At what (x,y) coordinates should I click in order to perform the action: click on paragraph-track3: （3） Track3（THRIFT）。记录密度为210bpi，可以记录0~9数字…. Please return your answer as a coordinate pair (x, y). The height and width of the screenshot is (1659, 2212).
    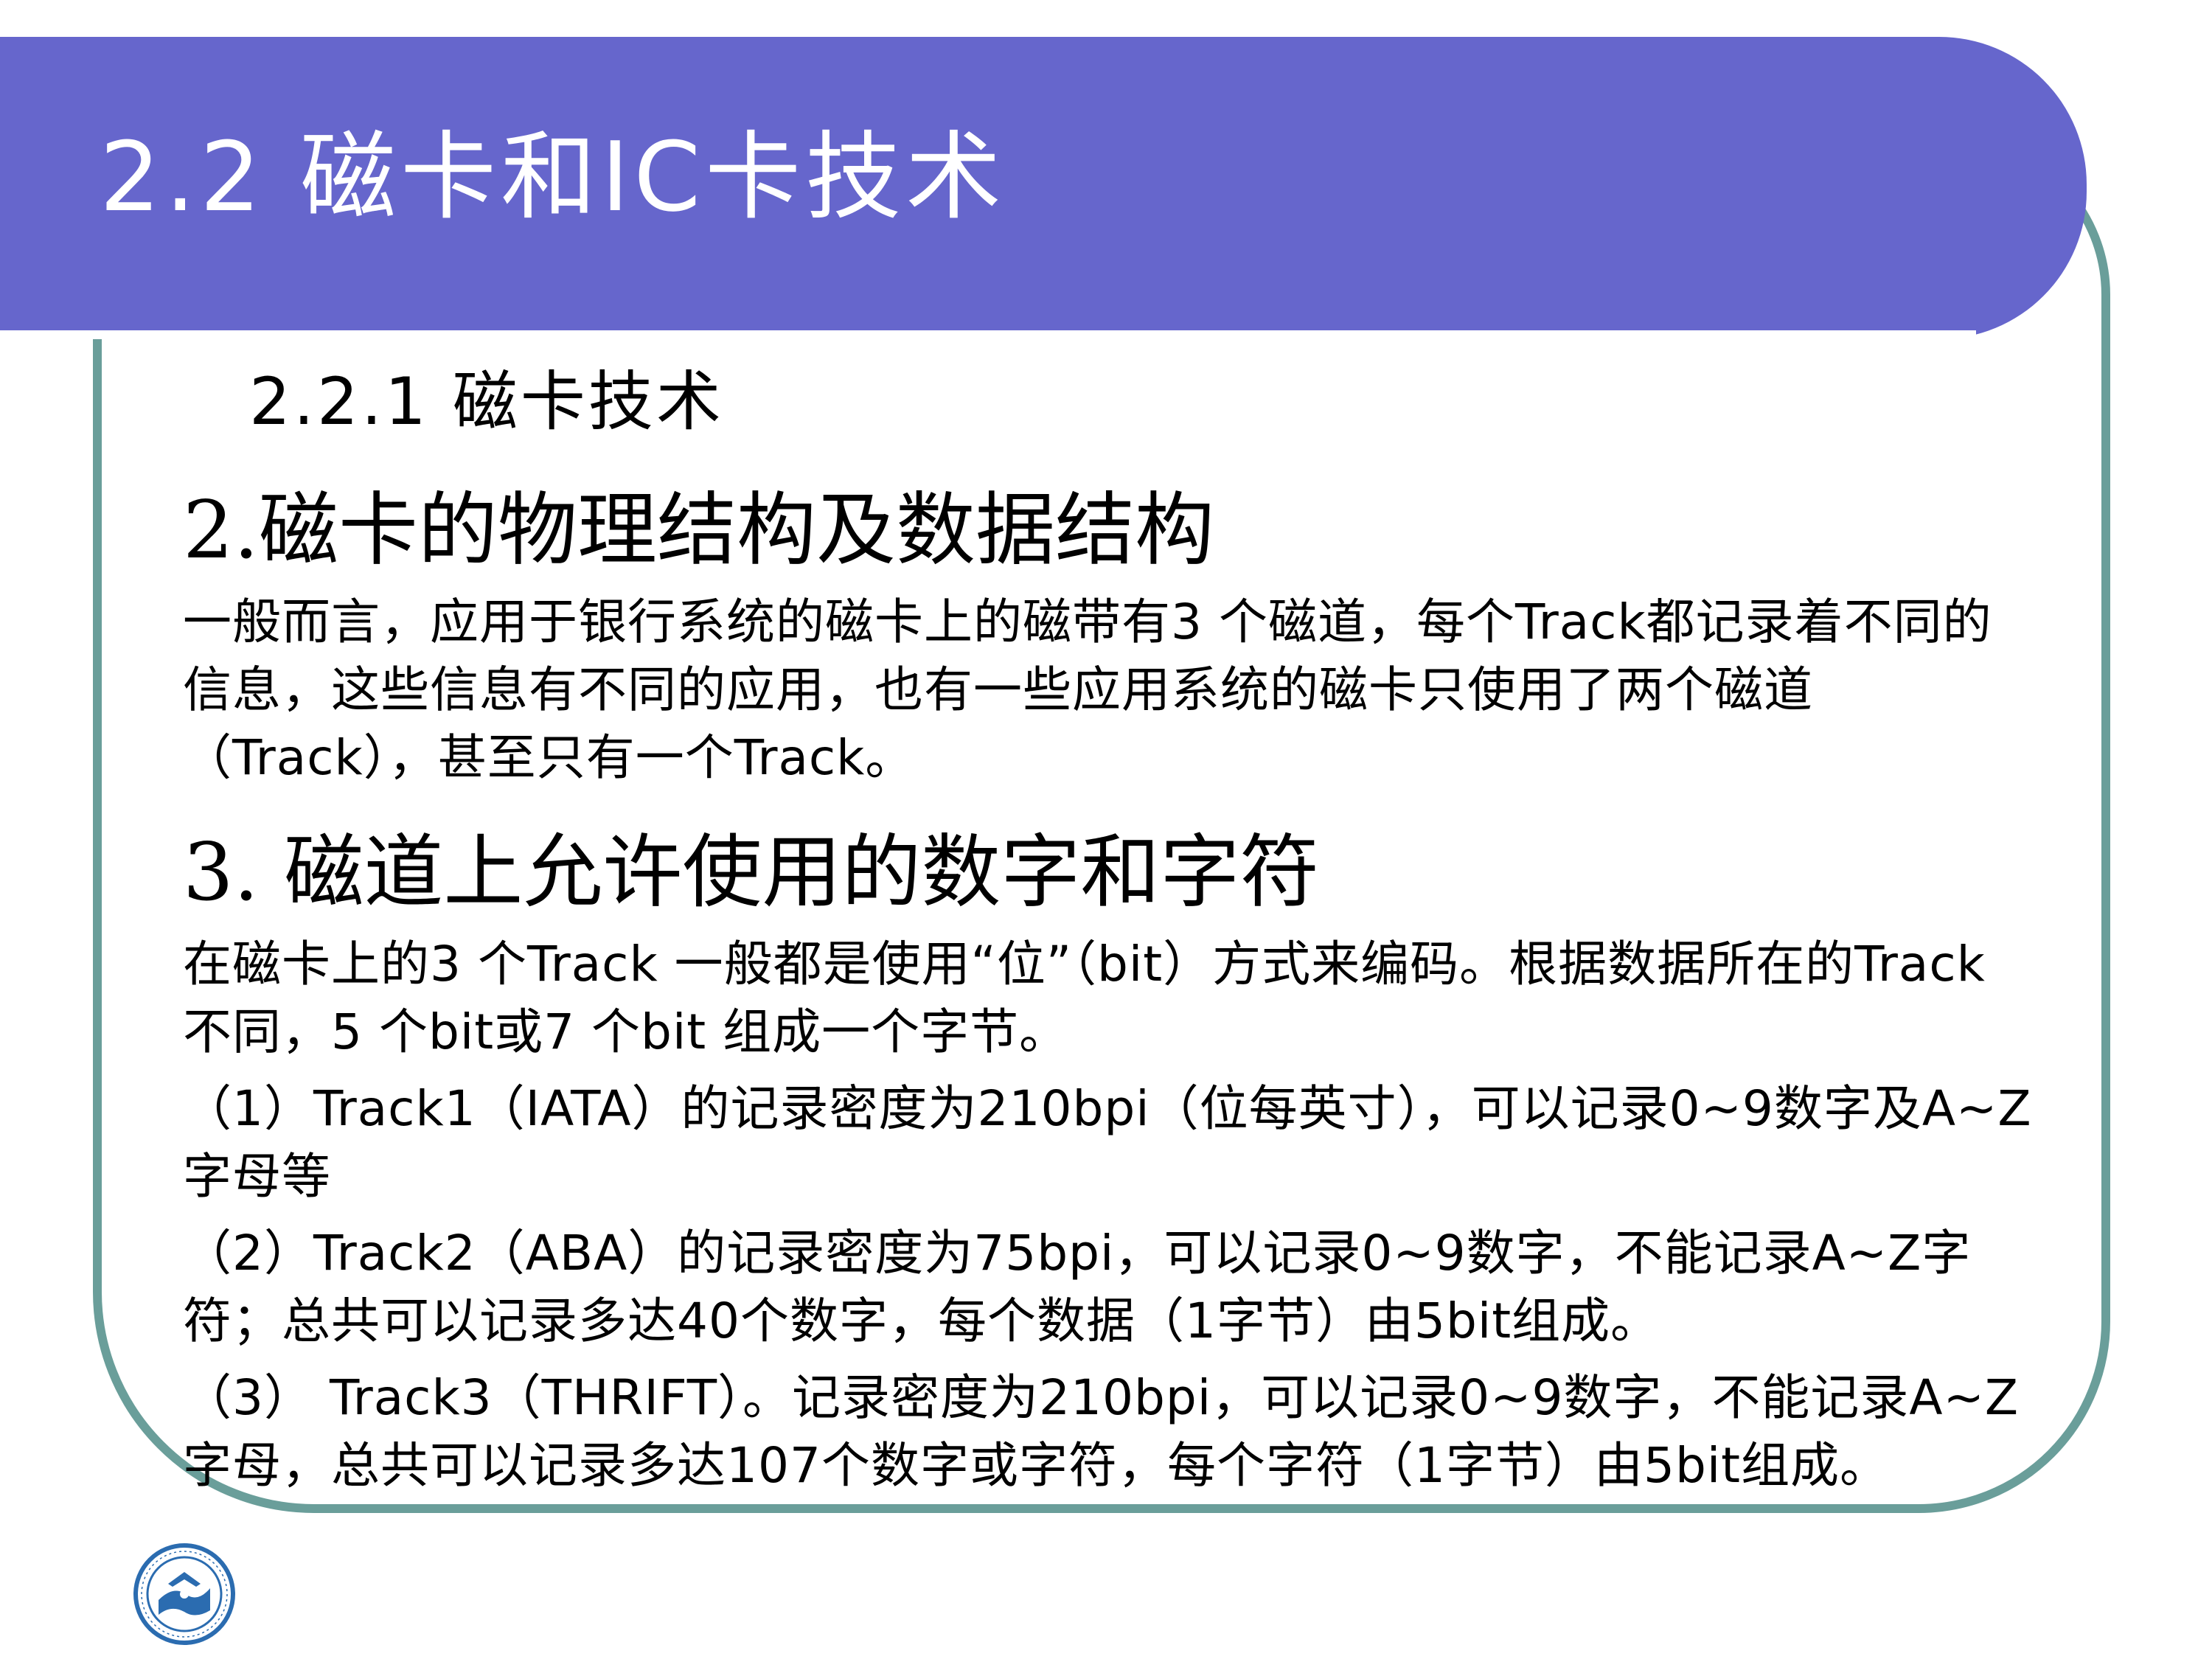
    Looking at the image, I should click on (1101, 1431).